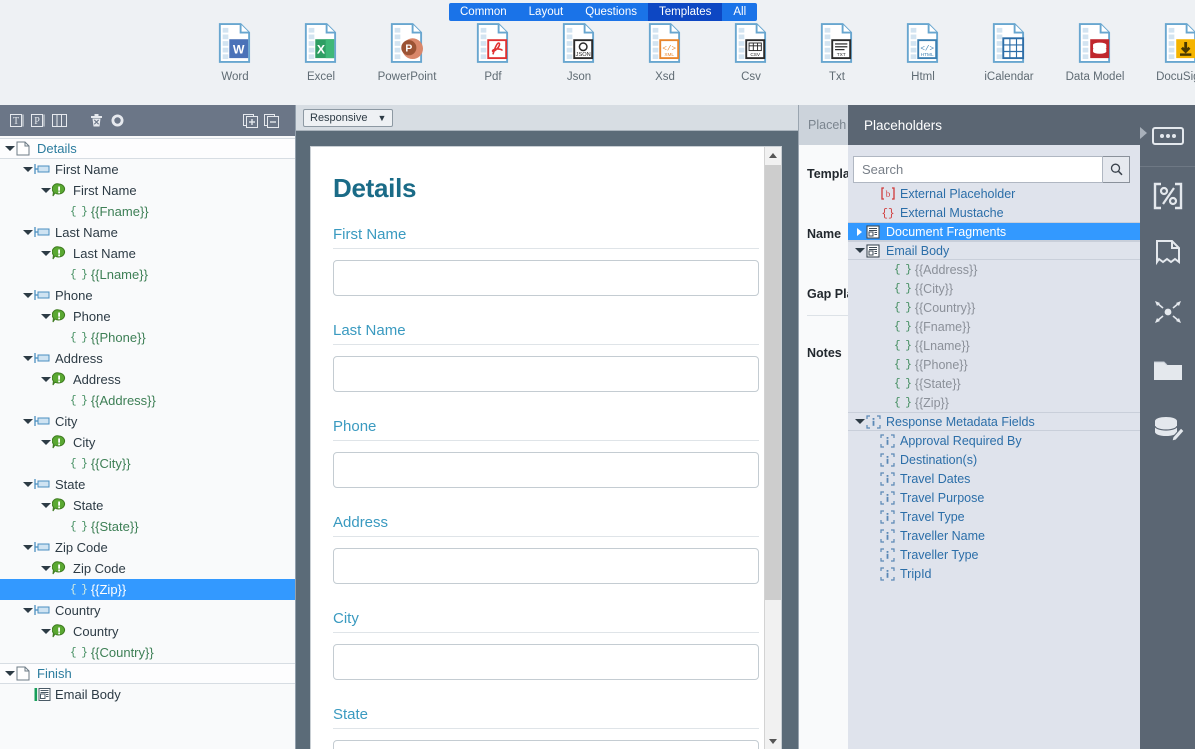  What do you see at coordinates (994, 516) in the screenshot?
I see `placeholder-item-meta: Travel Type` at bounding box center [994, 516].